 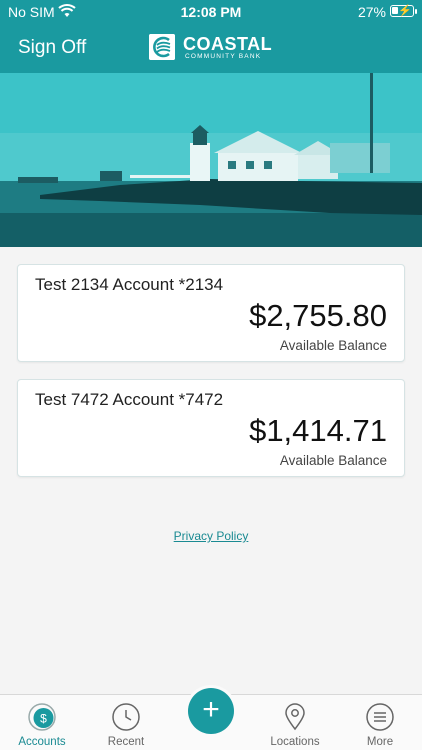 I want to click on tab-label: Recent, so click(x=126, y=742).